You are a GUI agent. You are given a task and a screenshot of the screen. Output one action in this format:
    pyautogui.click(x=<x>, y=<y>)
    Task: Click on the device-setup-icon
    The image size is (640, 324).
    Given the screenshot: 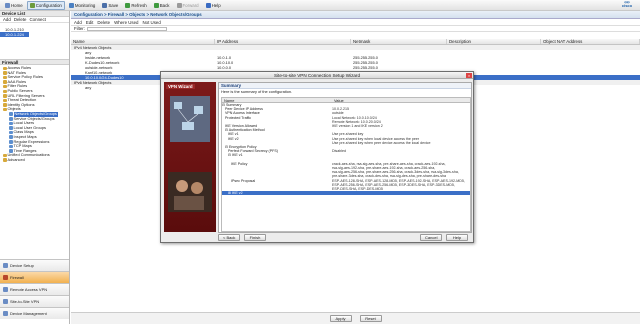 What is the action you would take?
    pyautogui.click(x=5, y=265)
    